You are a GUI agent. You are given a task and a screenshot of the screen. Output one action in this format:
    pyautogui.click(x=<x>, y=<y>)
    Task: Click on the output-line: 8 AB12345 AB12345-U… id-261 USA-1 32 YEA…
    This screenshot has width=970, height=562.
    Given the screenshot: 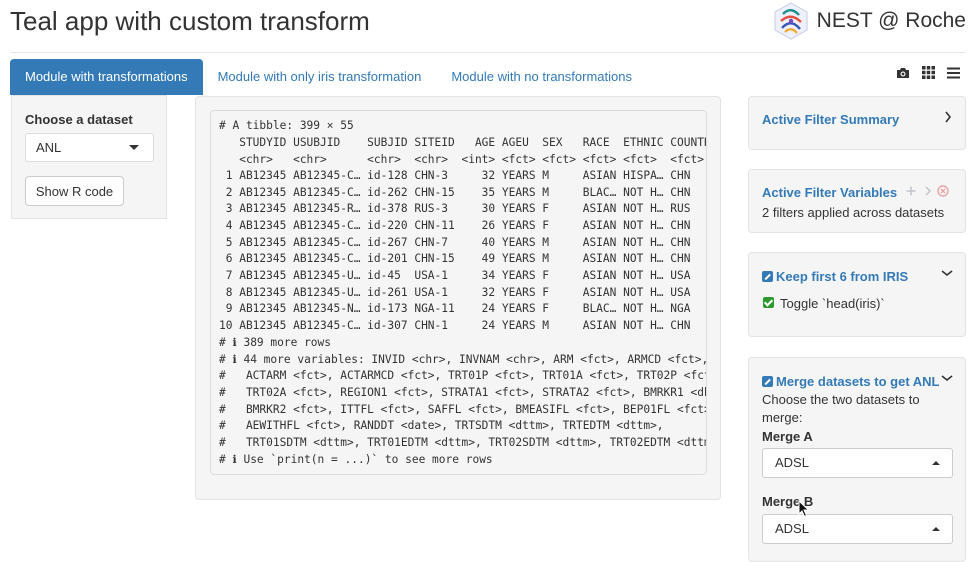 What is the action you would take?
    pyautogui.click(x=455, y=292)
    